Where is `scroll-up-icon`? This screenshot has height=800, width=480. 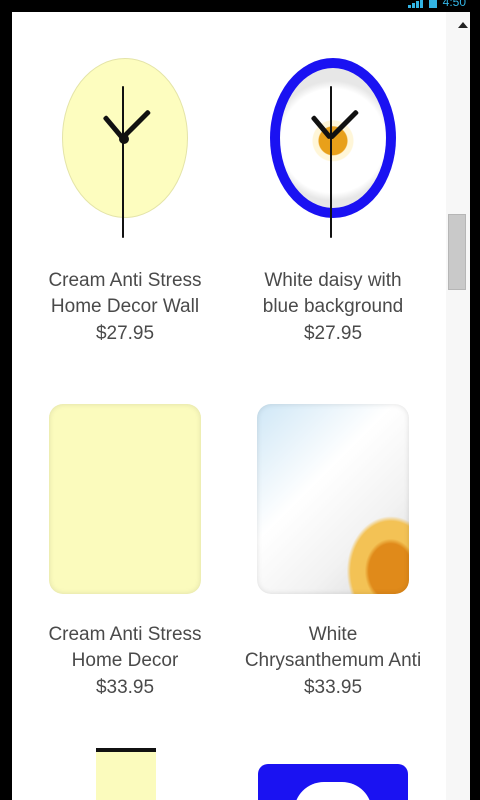 scroll-up-icon is located at coordinates (463, 25).